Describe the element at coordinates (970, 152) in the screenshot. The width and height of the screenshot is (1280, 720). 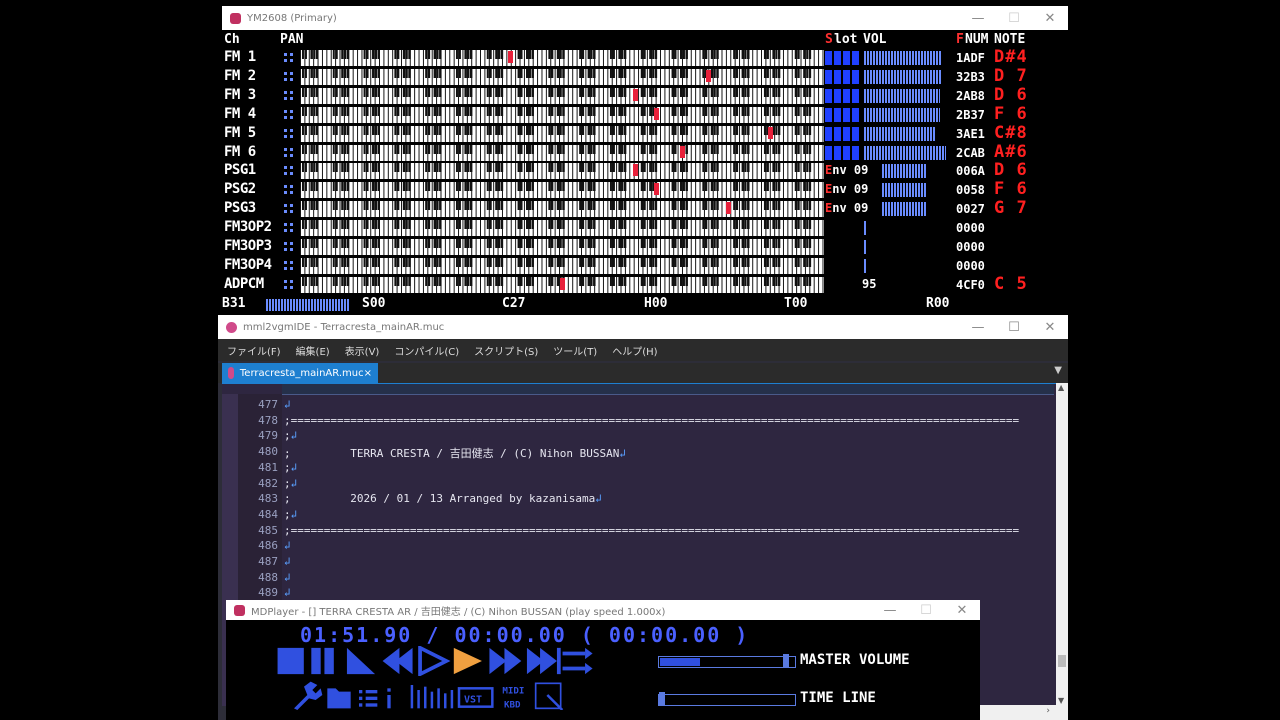
I see `fnum-value: 2CAB` at that location.